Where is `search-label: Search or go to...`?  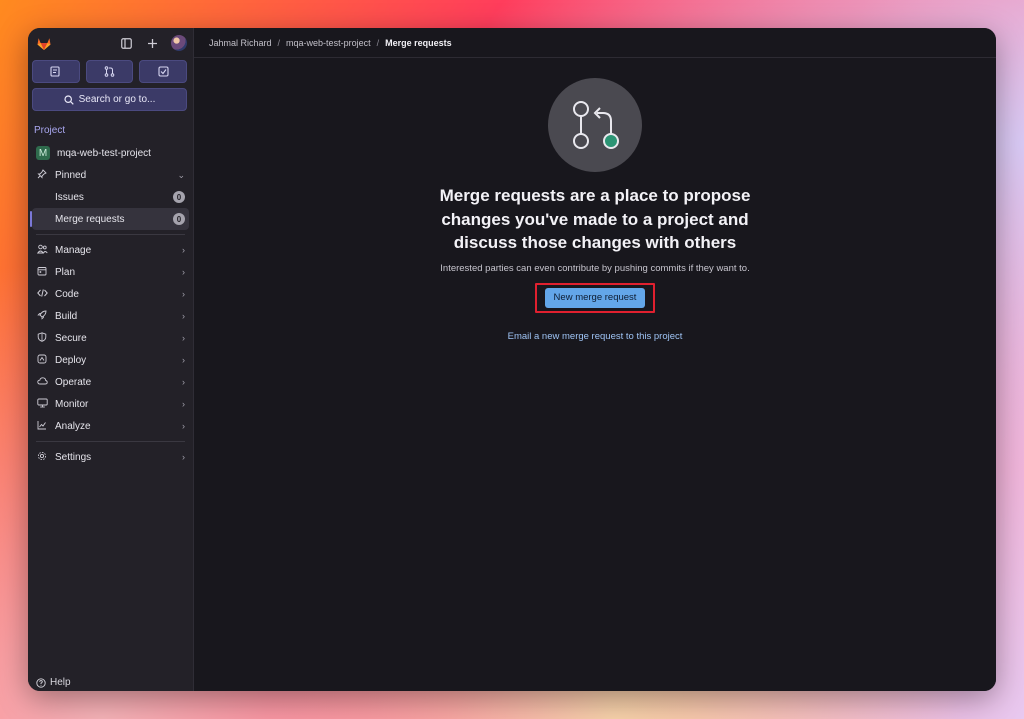 search-label: Search or go to... is located at coordinates (117, 99).